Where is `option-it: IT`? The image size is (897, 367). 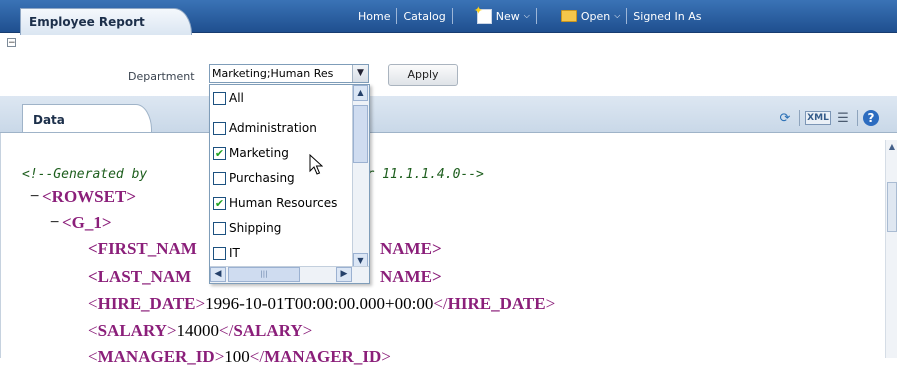 option-it: IT is located at coordinates (226, 253).